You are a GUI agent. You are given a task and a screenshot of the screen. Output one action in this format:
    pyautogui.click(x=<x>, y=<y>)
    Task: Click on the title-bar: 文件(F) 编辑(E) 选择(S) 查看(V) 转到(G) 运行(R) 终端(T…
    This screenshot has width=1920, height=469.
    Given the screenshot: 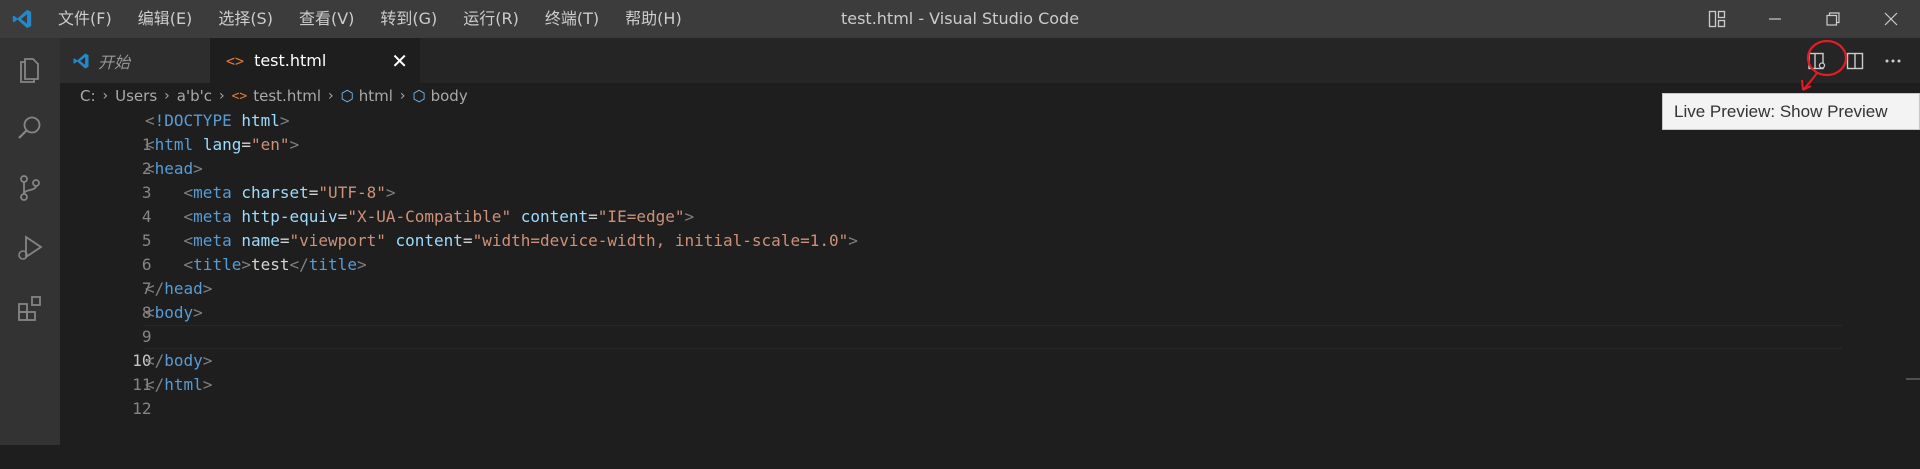 What is the action you would take?
    pyautogui.click(x=960, y=19)
    